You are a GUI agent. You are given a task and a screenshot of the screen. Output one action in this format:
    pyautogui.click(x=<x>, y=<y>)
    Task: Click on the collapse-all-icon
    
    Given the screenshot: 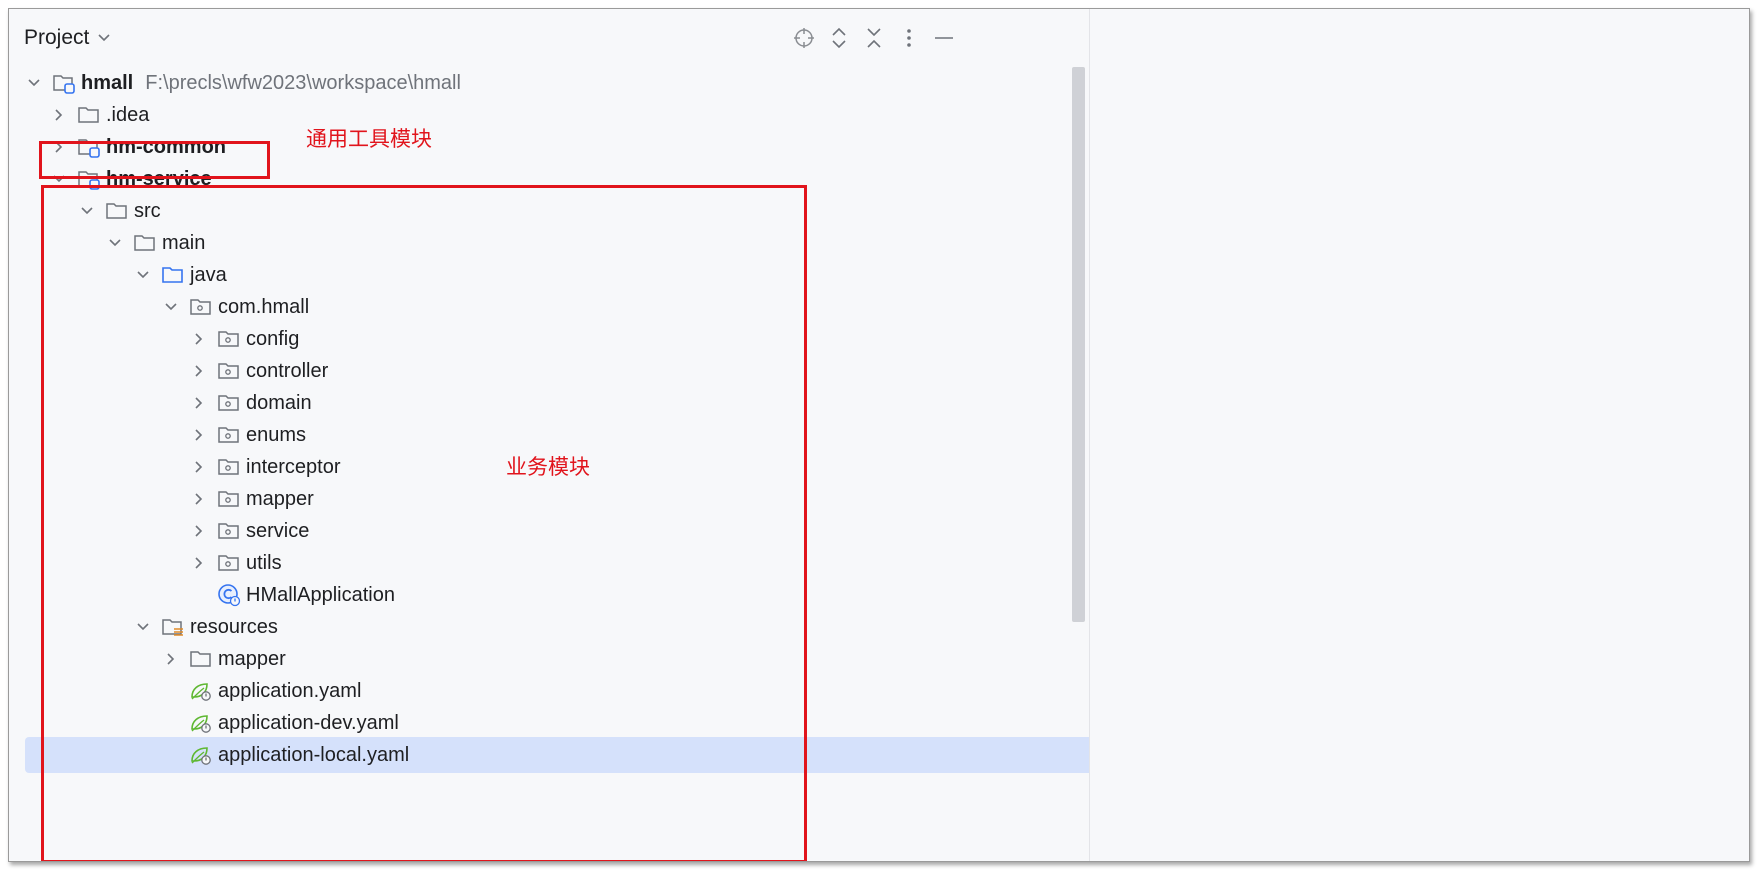 What is the action you would take?
    pyautogui.click(x=874, y=38)
    